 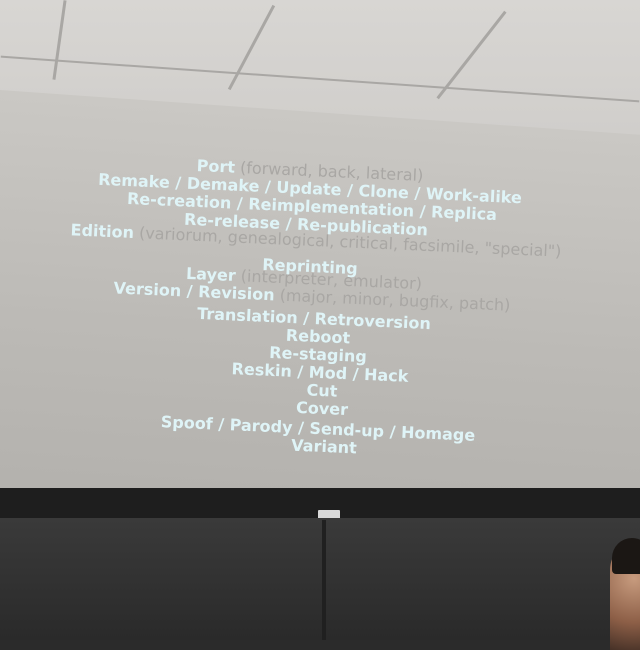 I want to click on slide-term: Variant, so click(x=324, y=446).